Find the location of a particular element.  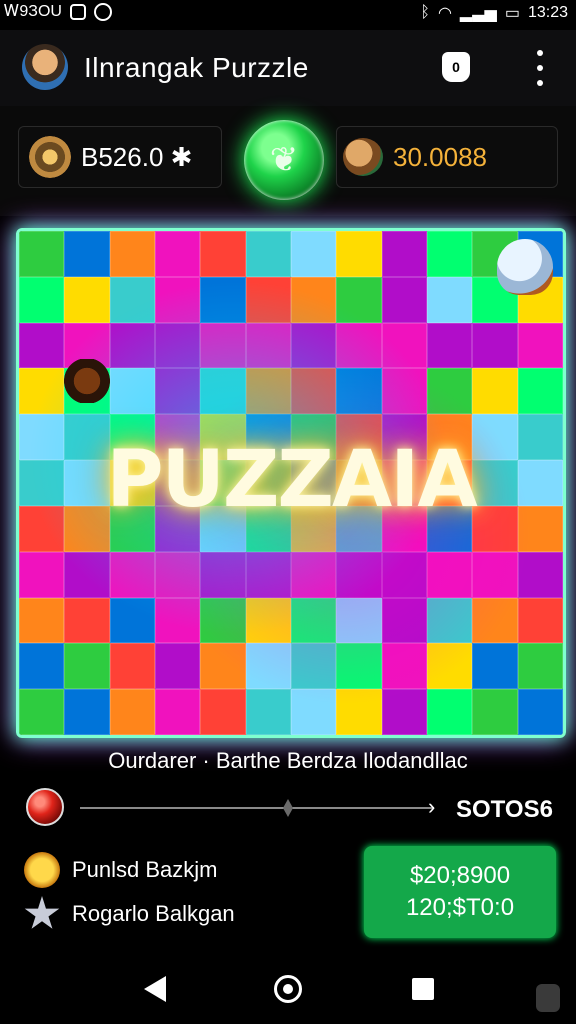

slider-knob is located at coordinates (288, 808).